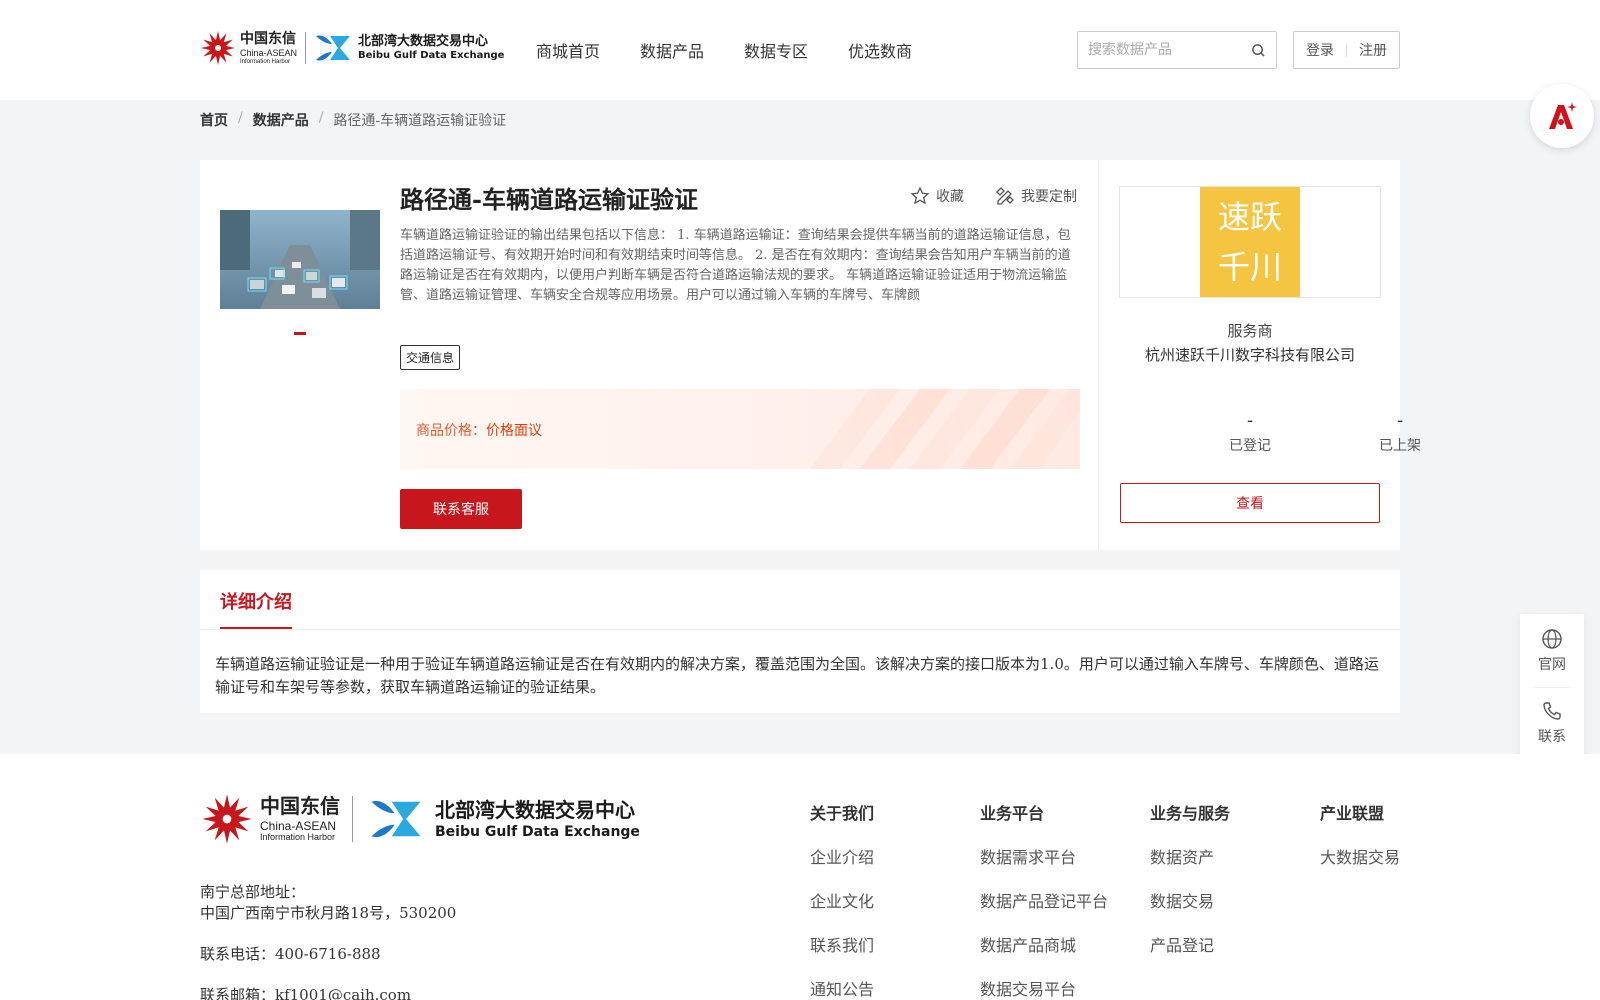 This screenshot has width=1600, height=1000. I want to click on footer-col-title: 业务与服务, so click(1190, 813).